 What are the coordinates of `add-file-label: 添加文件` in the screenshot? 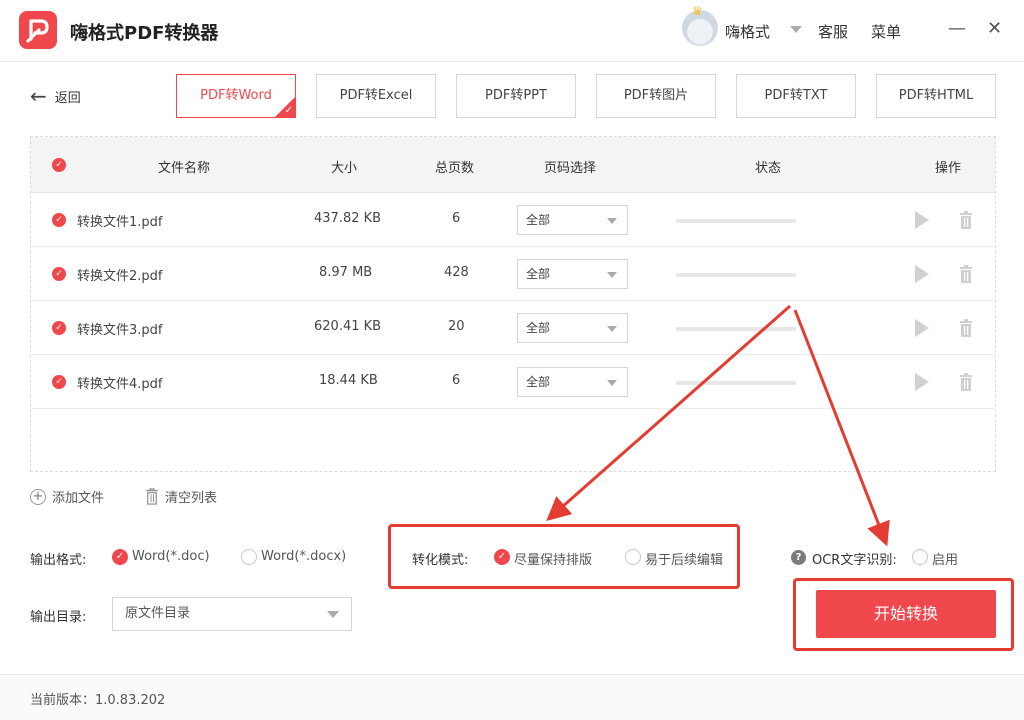 It's located at (78, 498).